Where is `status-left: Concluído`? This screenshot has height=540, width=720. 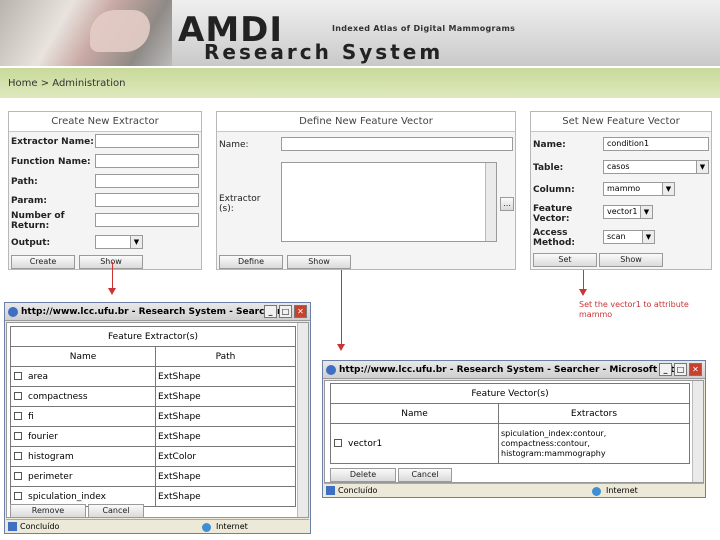 status-left: Concluído is located at coordinates (40, 526).